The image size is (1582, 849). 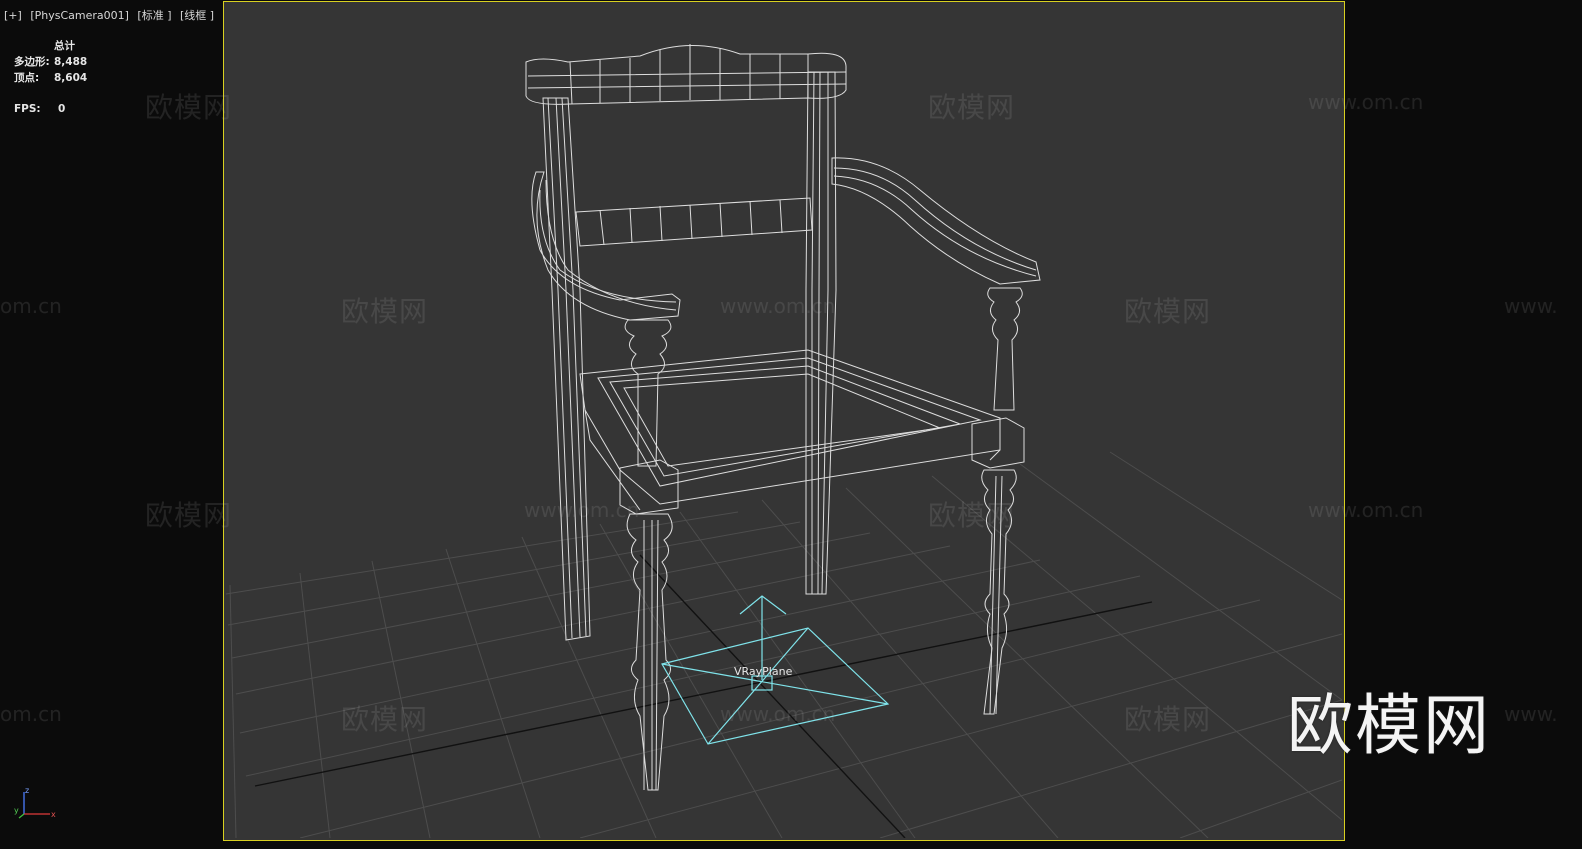 I want to click on vertices-value: 8,604, so click(x=71, y=78).